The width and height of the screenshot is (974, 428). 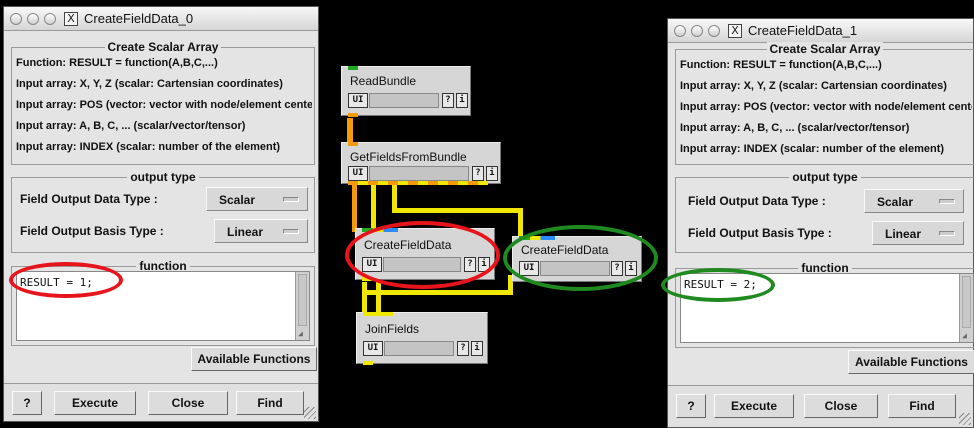 I want to click on window-titlebar: X CreateFieldData_0, so click(x=161, y=19).